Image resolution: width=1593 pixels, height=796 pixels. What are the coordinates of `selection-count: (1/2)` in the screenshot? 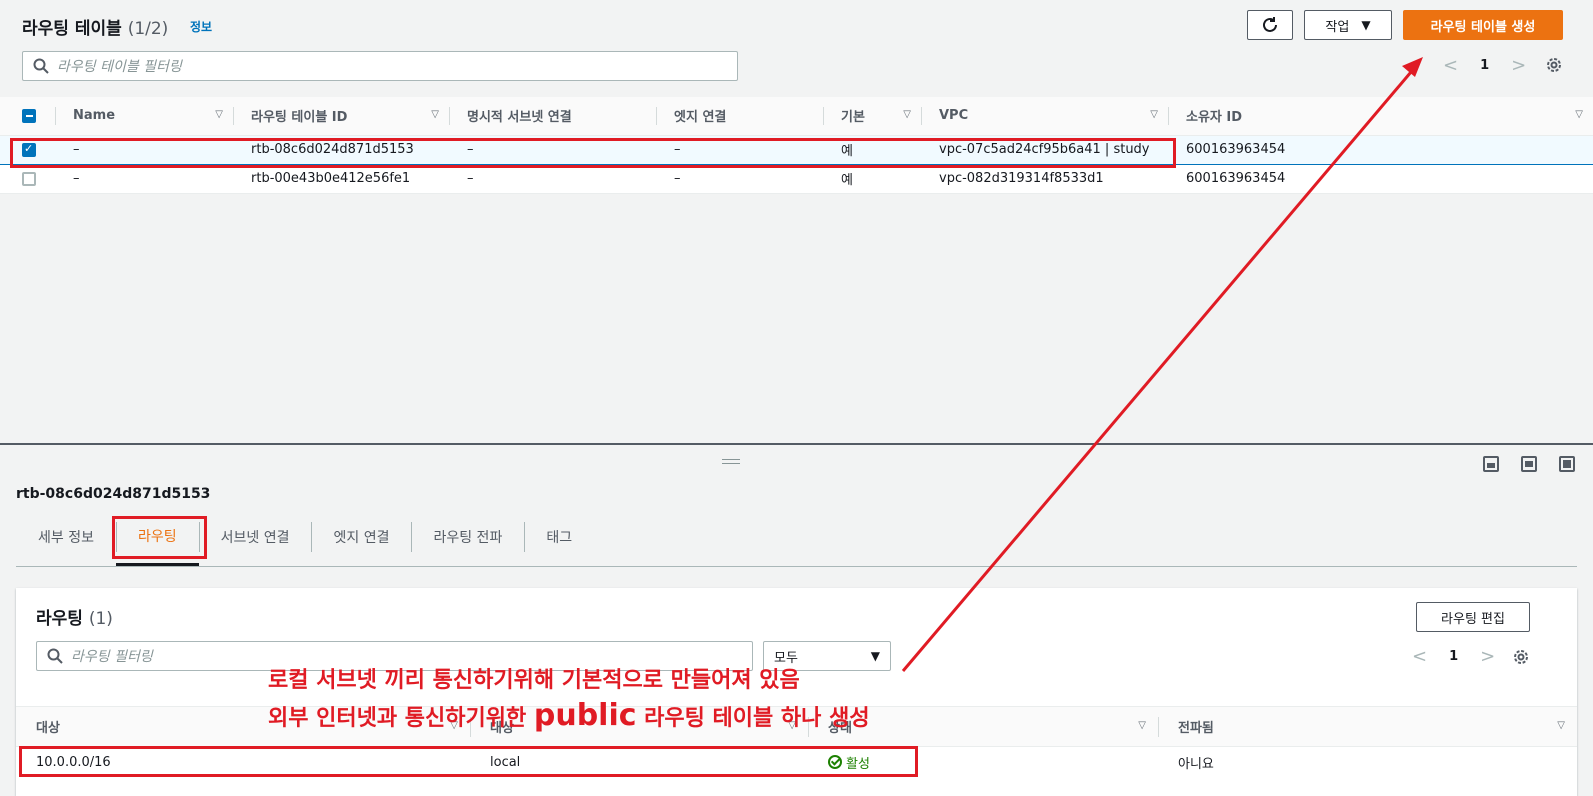 It's located at (148, 29).